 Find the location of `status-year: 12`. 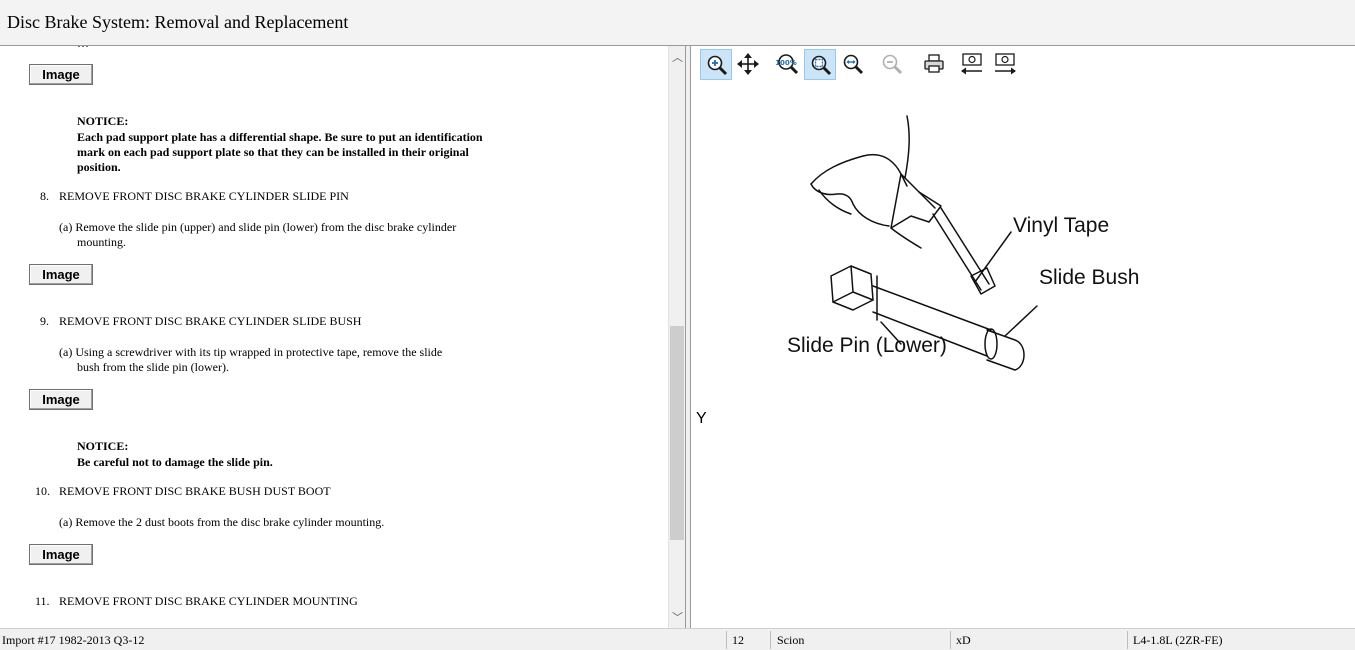

status-year: 12 is located at coordinates (738, 640).